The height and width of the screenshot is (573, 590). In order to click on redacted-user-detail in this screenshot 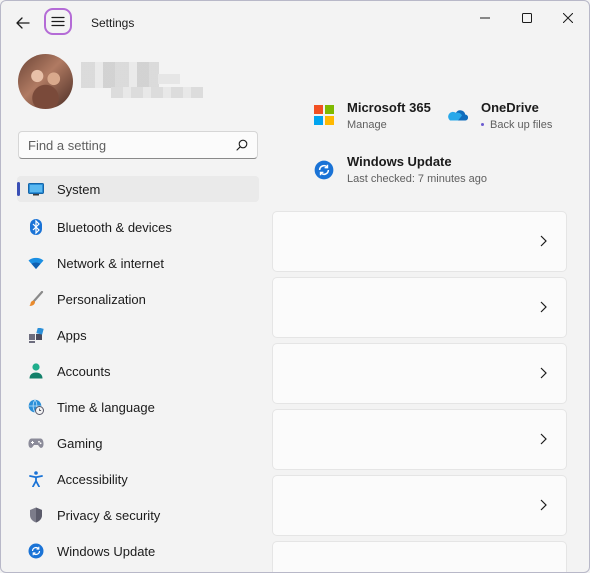, I will do `click(169, 79)`.